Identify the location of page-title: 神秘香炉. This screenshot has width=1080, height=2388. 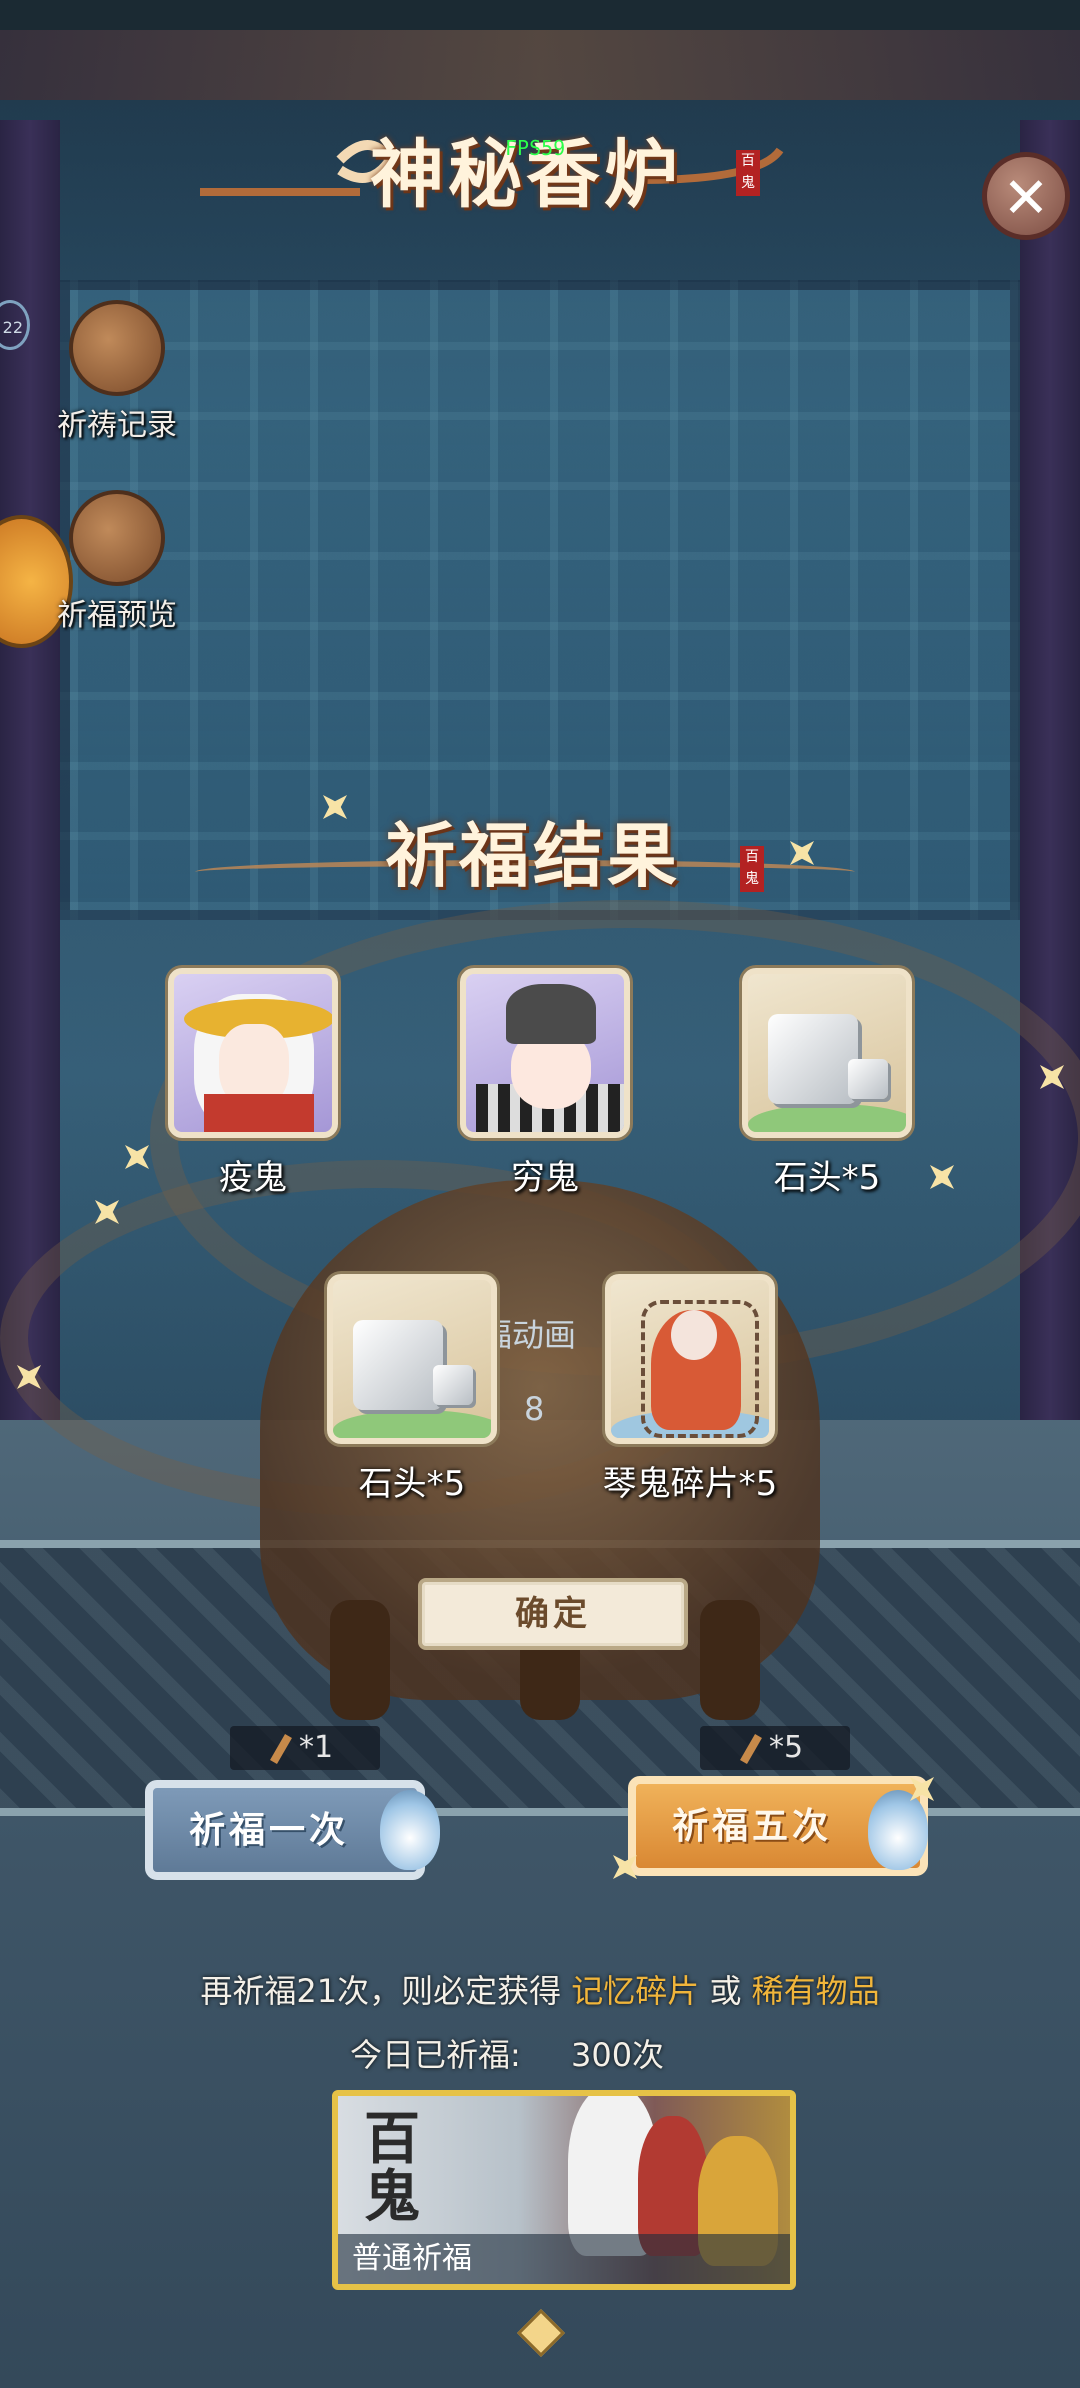
(526, 175).